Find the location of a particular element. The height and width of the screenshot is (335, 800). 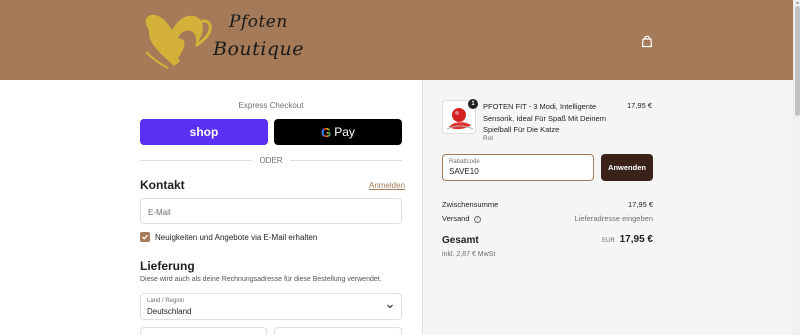

page-scrollbar is located at coordinates (796, 167).